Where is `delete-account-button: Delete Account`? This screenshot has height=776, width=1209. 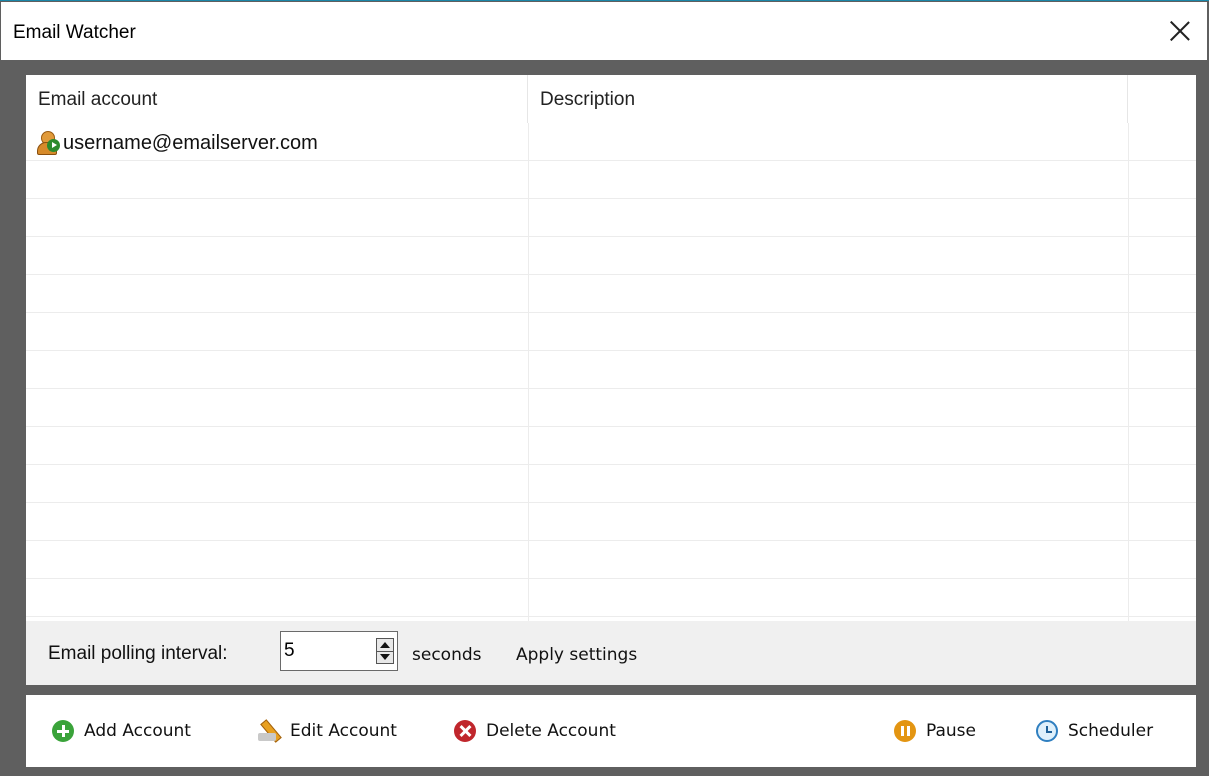 delete-account-button: Delete Account is located at coordinates (535, 731).